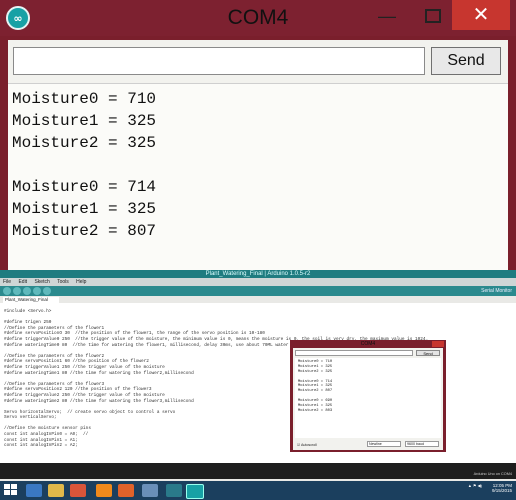  I want to click on menu-edit: Edit, so click(22, 282).